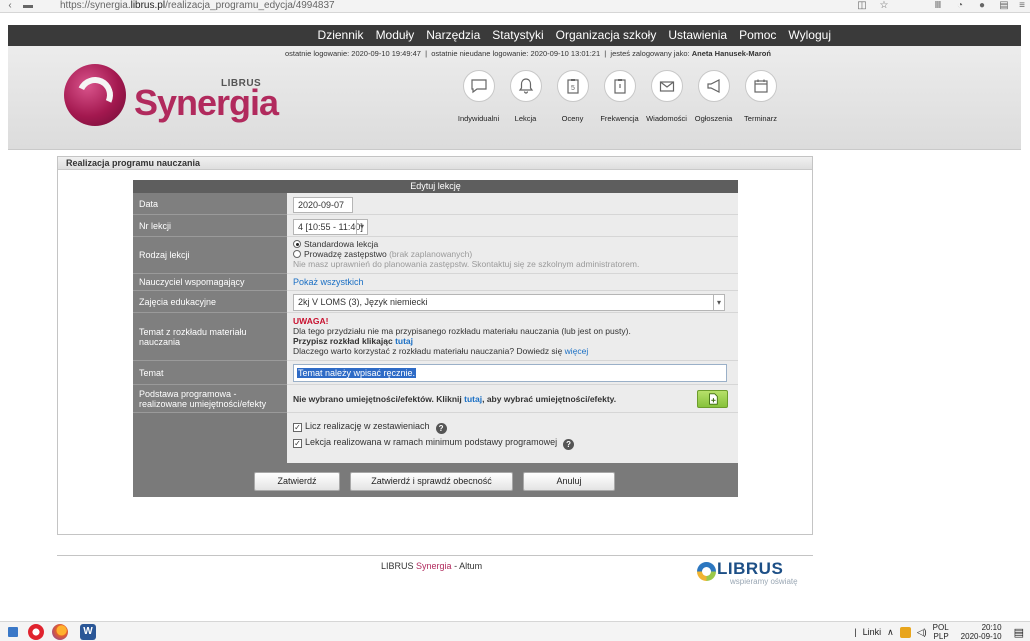 The width and height of the screenshot is (1030, 641). I want to click on clock-date: 2020-09-10, so click(981, 636).